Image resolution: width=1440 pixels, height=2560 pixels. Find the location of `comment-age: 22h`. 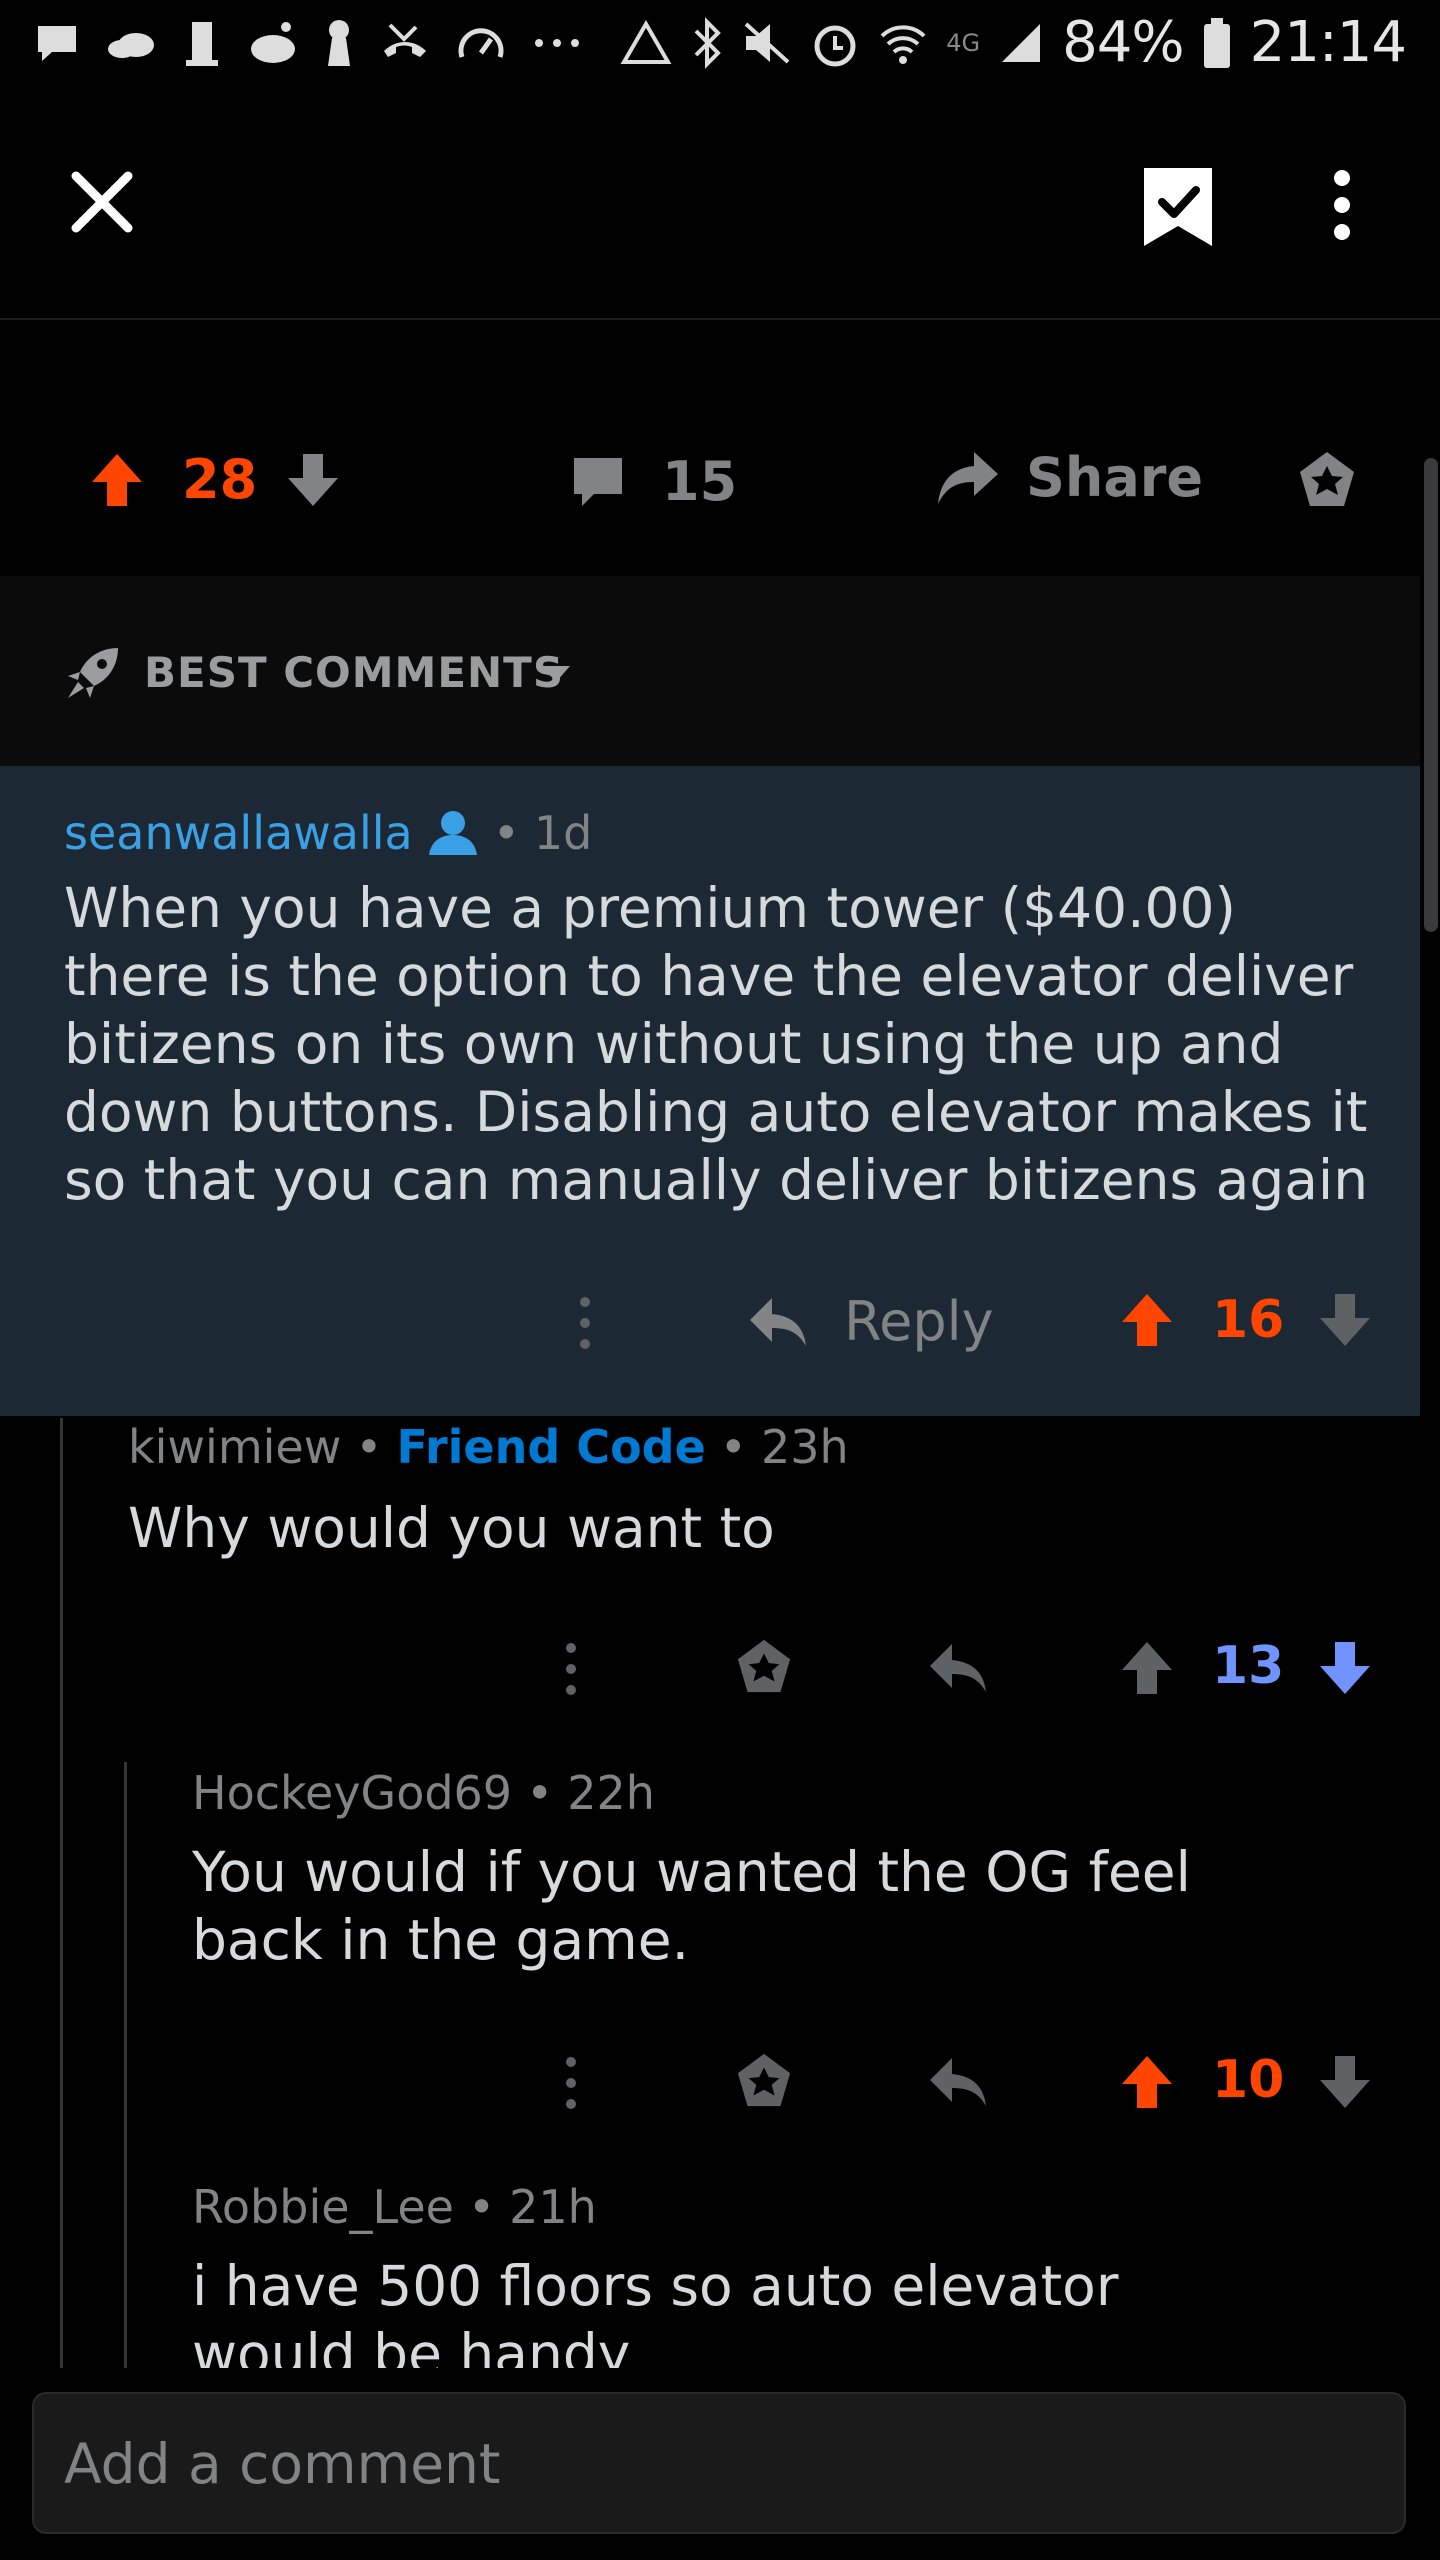

comment-age: 22h is located at coordinates (611, 1793).